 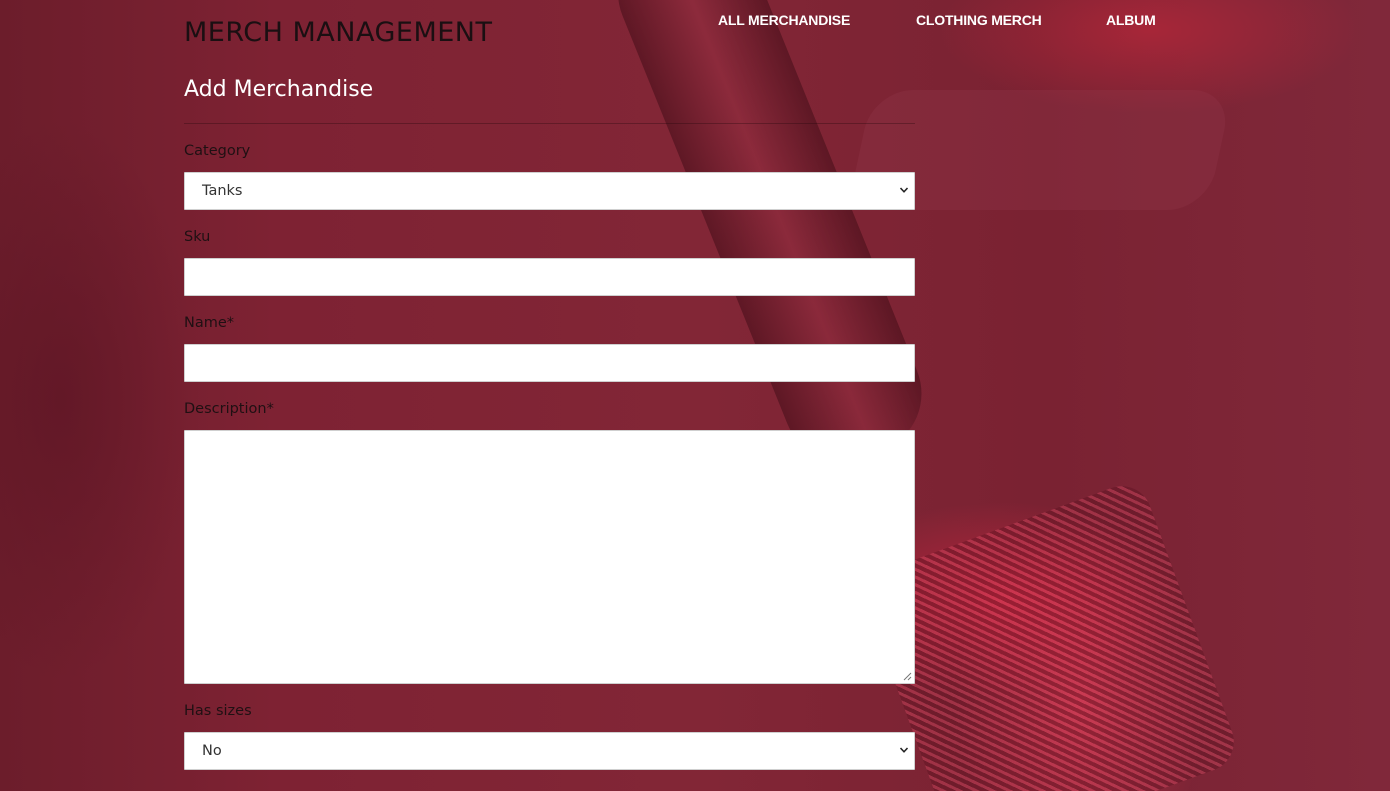 What do you see at coordinates (338, 32) in the screenshot?
I see `site-title: MERCH MANAGEMENT` at bounding box center [338, 32].